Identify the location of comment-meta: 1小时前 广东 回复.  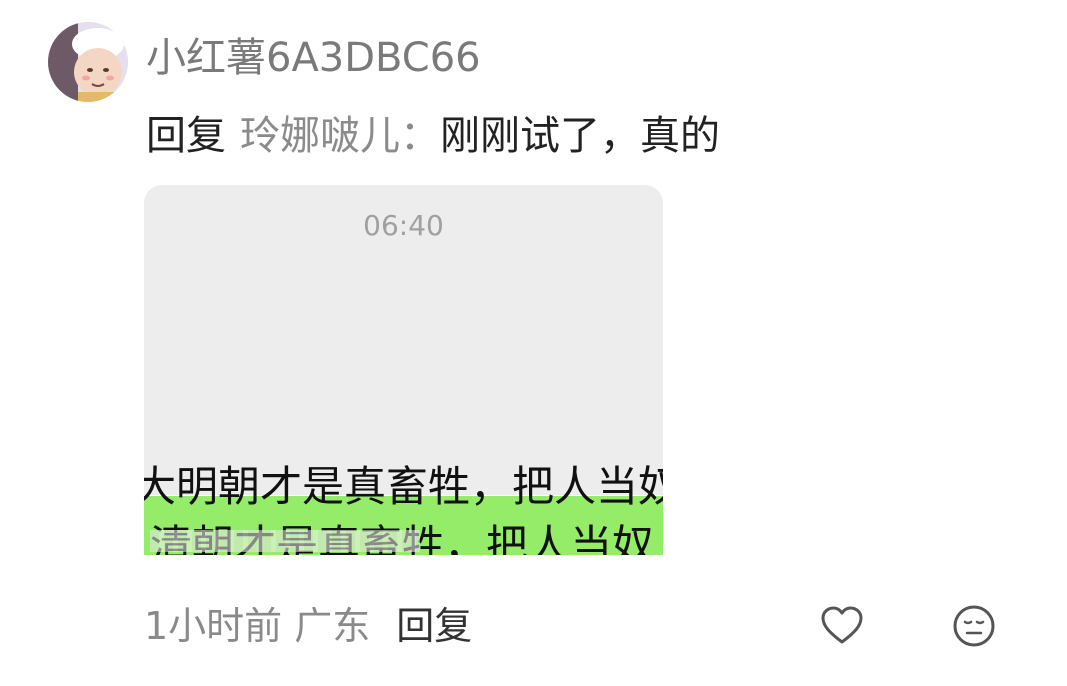
(308, 626).